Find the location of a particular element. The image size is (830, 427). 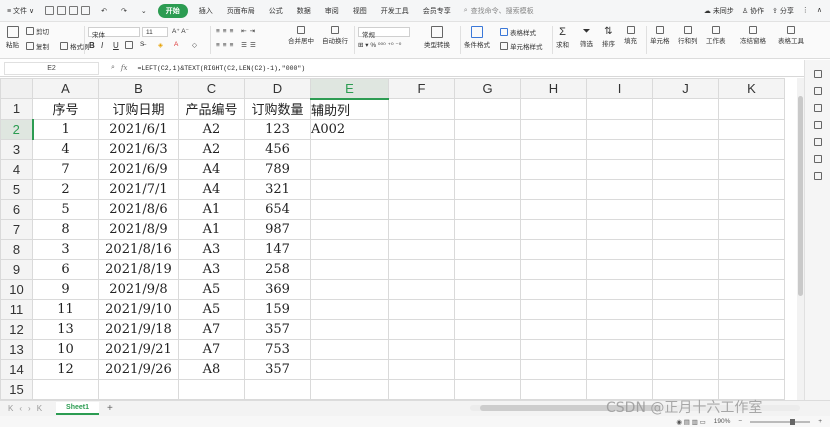

font-name-select: 宋体 is located at coordinates (114, 33).